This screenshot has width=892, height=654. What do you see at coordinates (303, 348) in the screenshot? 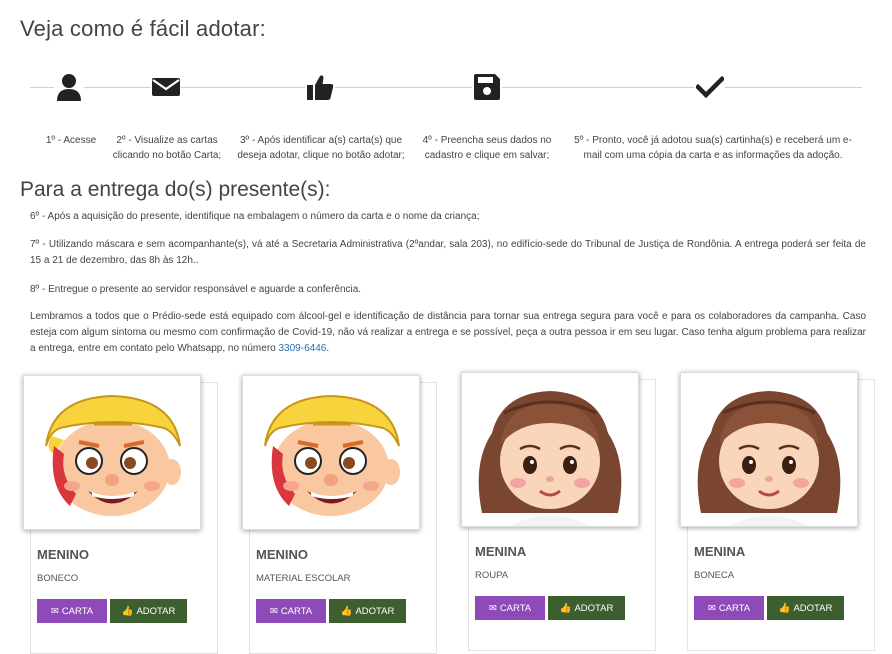
I see `whatsapp-phone-link: 3309-6446` at bounding box center [303, 348].